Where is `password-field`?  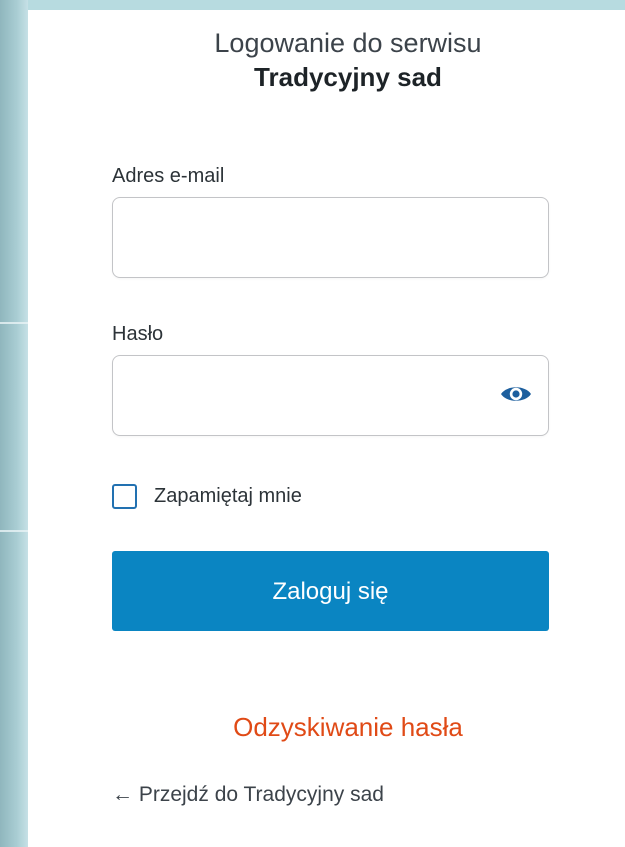
password-field is located at coordinates (330, 395).